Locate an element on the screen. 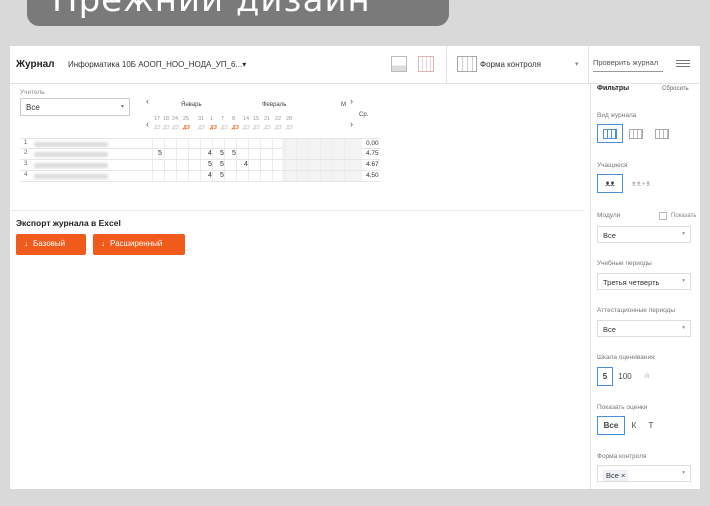  scale-5-option: 5 is located at coordinates (605, 376).